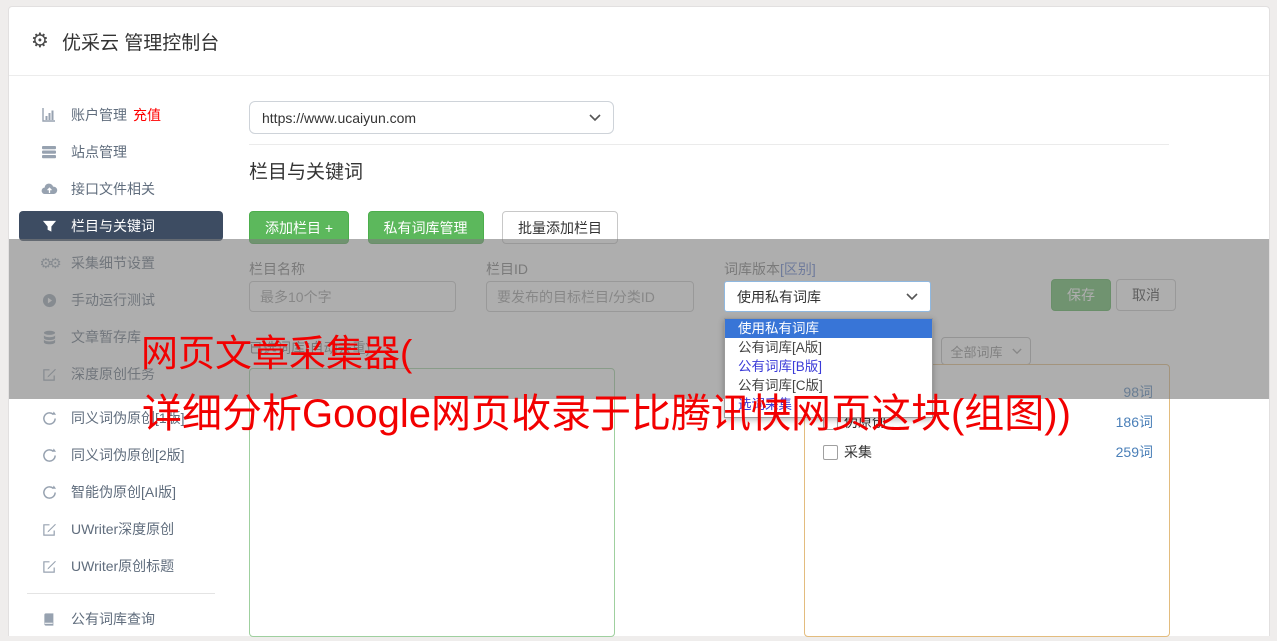  What do you see at coordinates (988, 452) in the screenshot?
I see `library-row: 采集 259词` at bounding box center [988, 452].